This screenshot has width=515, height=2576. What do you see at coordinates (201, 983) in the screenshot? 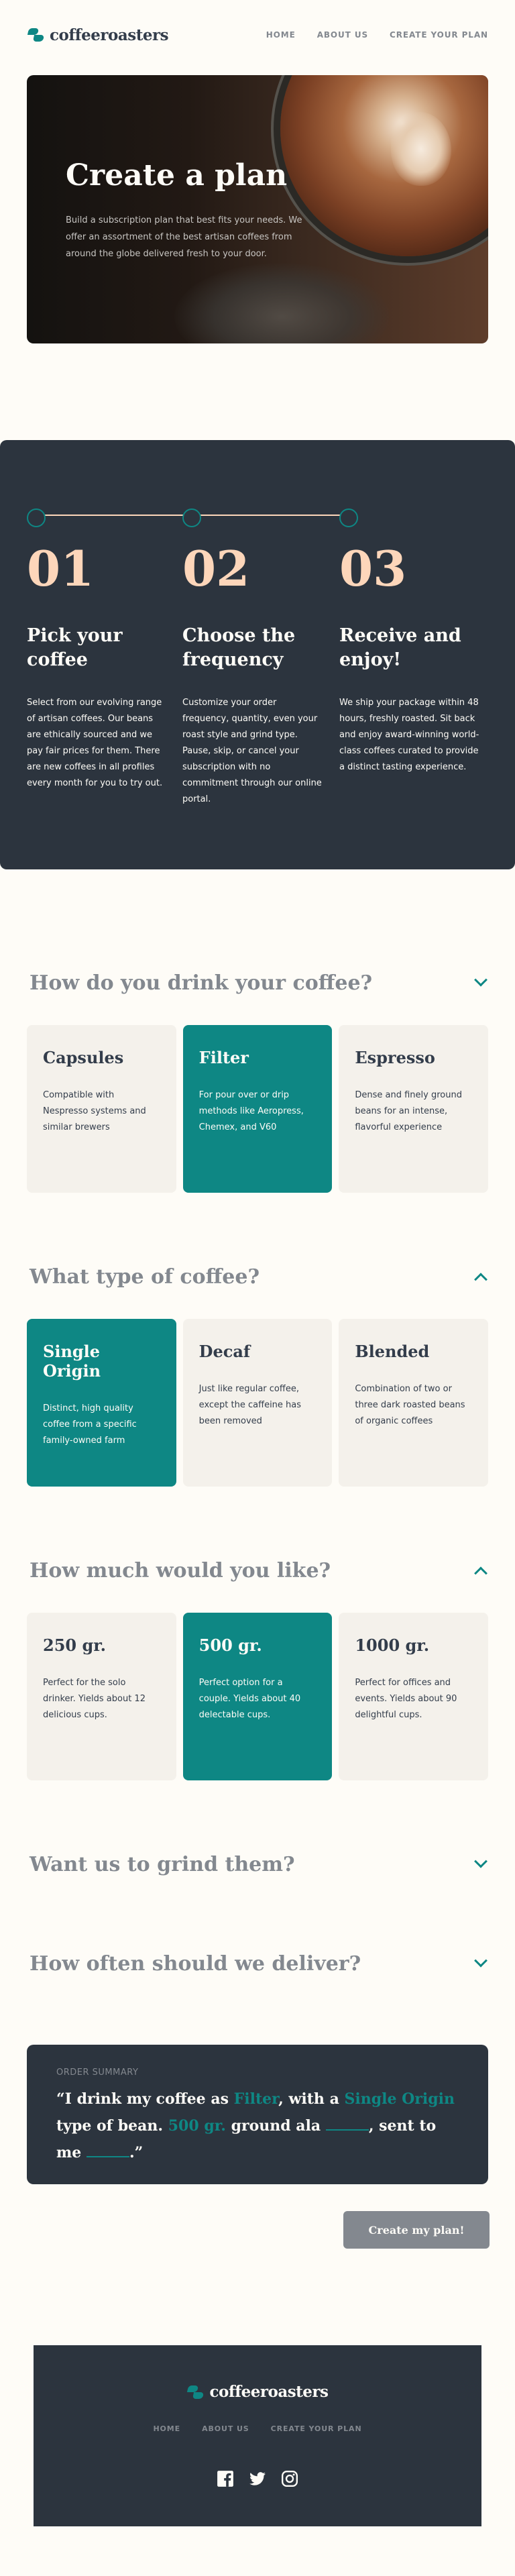
I see `question-title: How do you drink your coffee?` at bounding box center [201, 983].